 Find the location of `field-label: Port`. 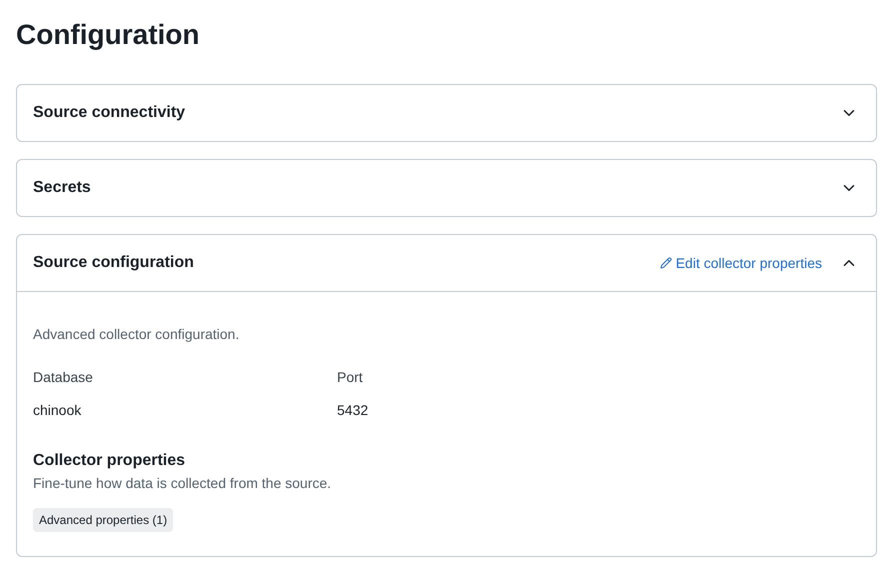

field-label: Port is located at coordinates (350, 377).